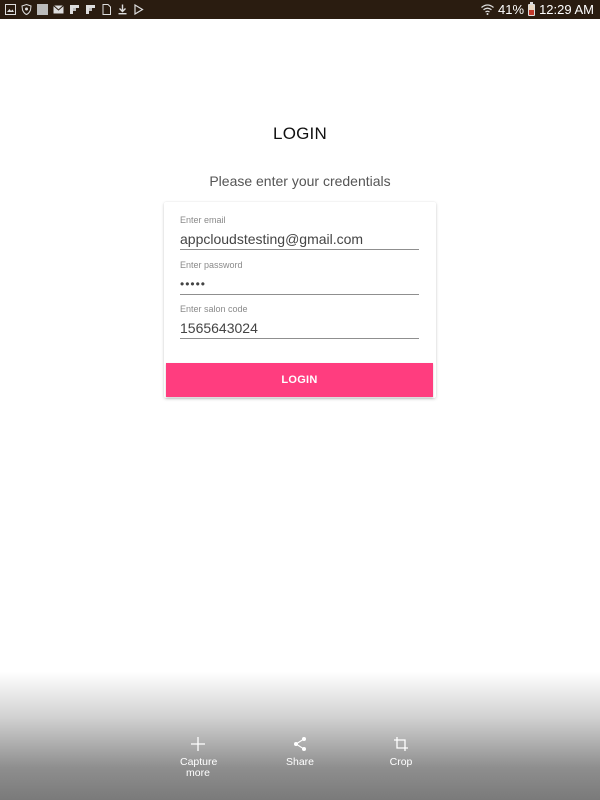 This screenshot has width=600, height=800. What do you see at coordinates (10, 9) in the screenshot?
I see `image-icon` at bounding box center [10, 9].